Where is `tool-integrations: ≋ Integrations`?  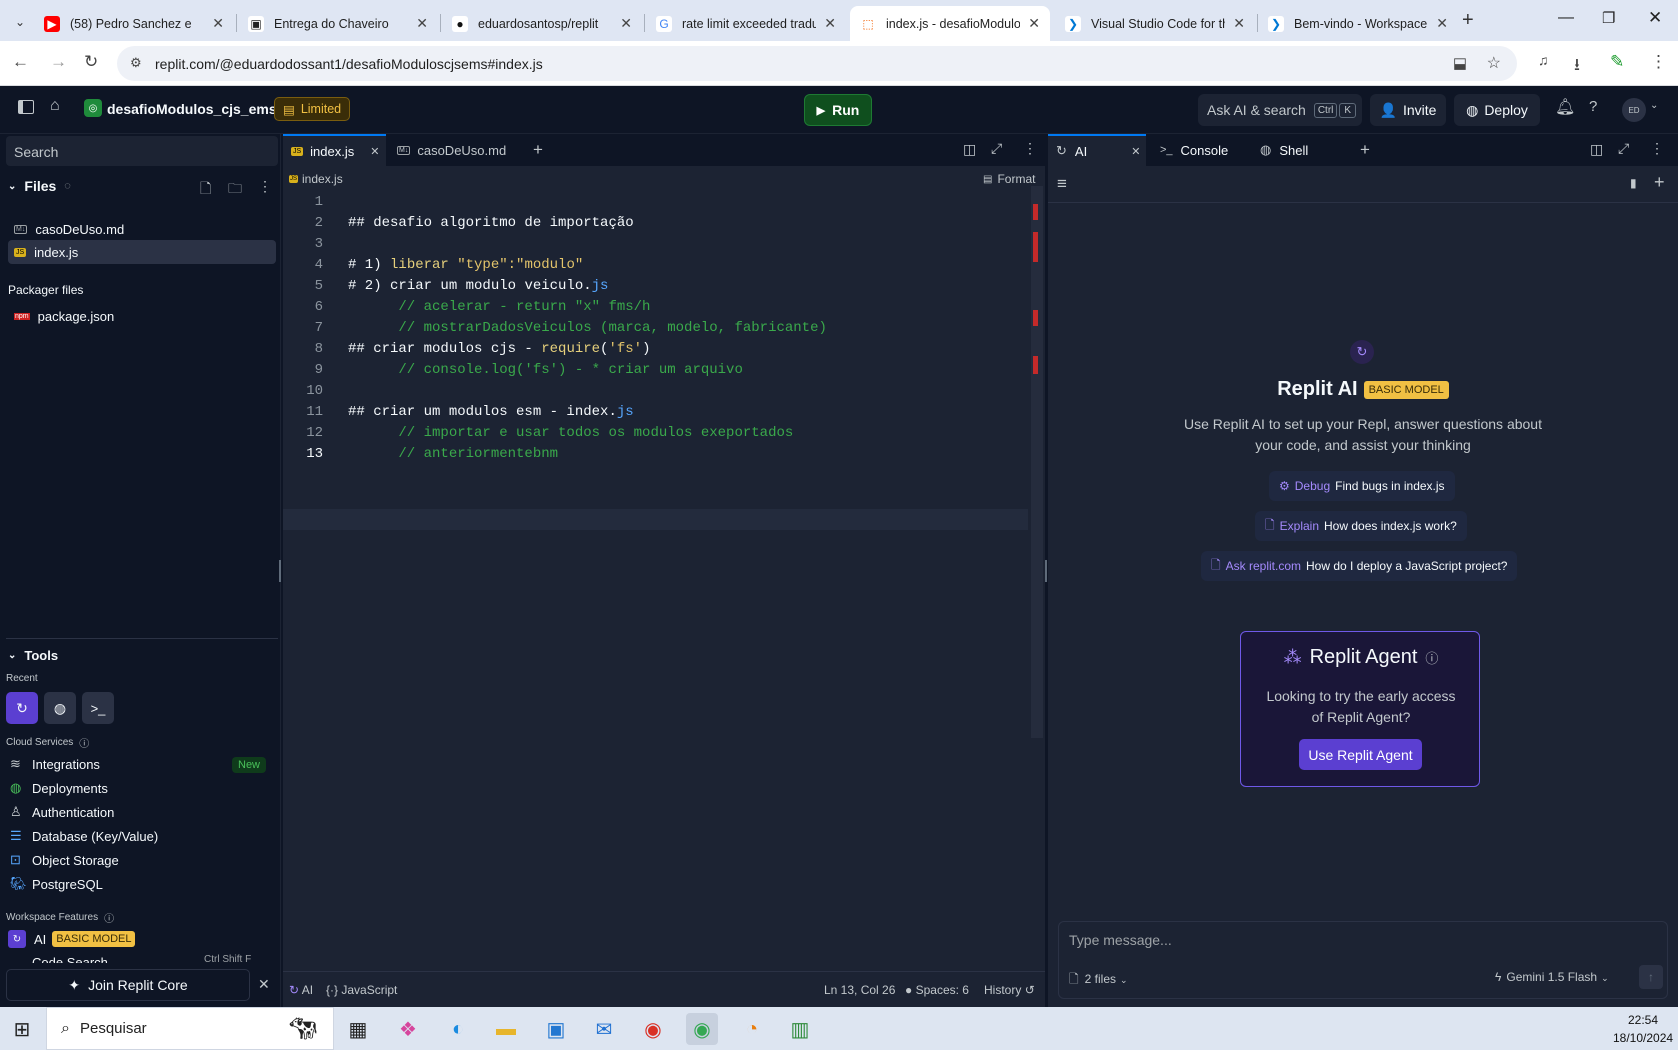 tool-integrations: ≋ Integrations is located at coordinates (55, 764).